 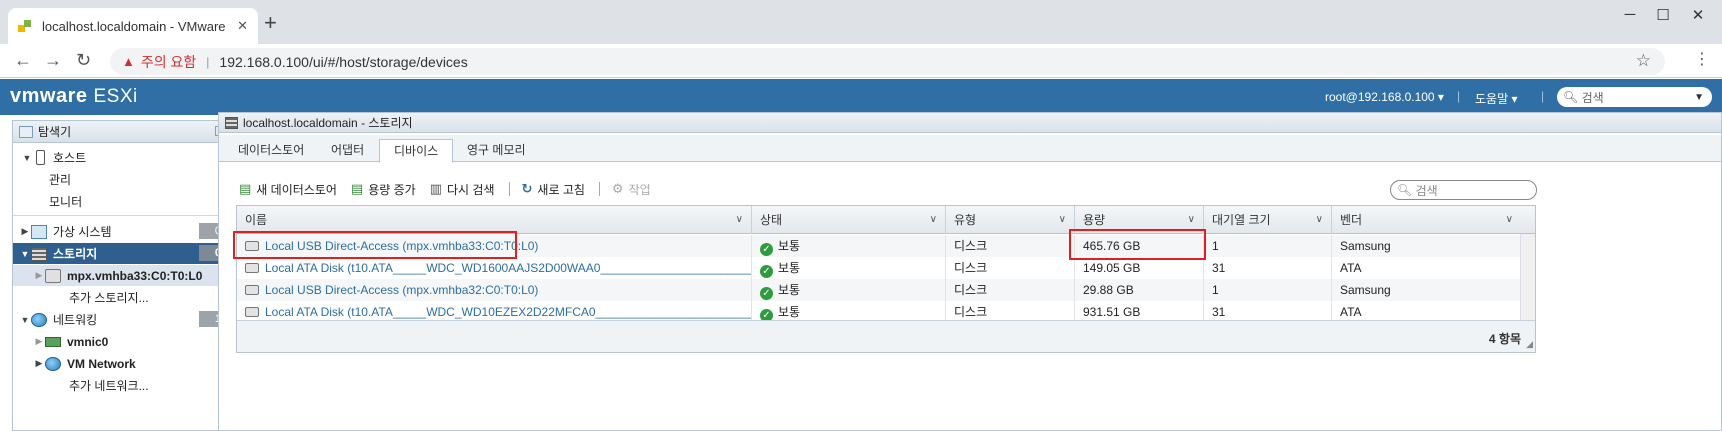 I want to click on column-header-name: 이름 ∨, so click(x=494, y=220).